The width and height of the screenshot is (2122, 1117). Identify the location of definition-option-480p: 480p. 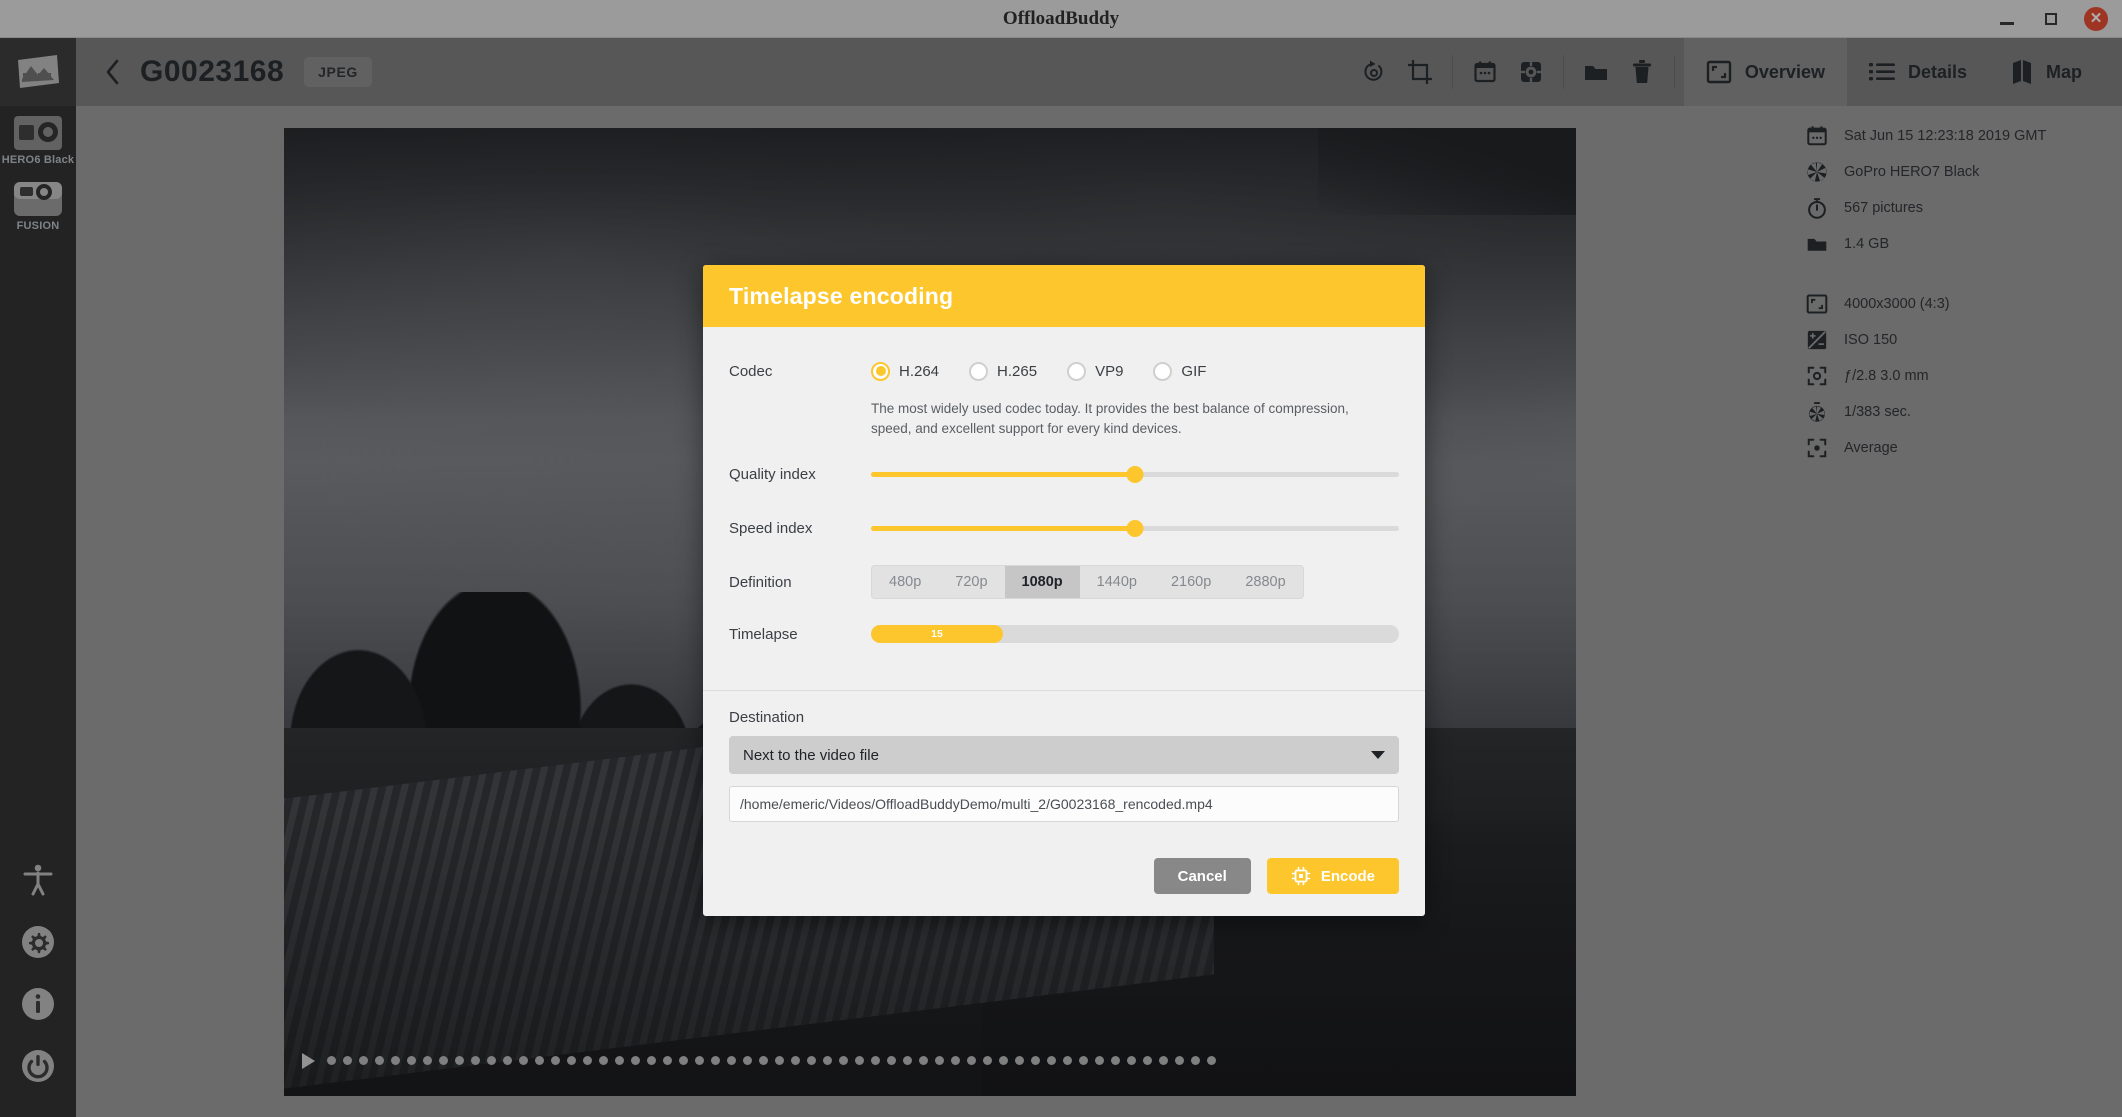
(905, 582).